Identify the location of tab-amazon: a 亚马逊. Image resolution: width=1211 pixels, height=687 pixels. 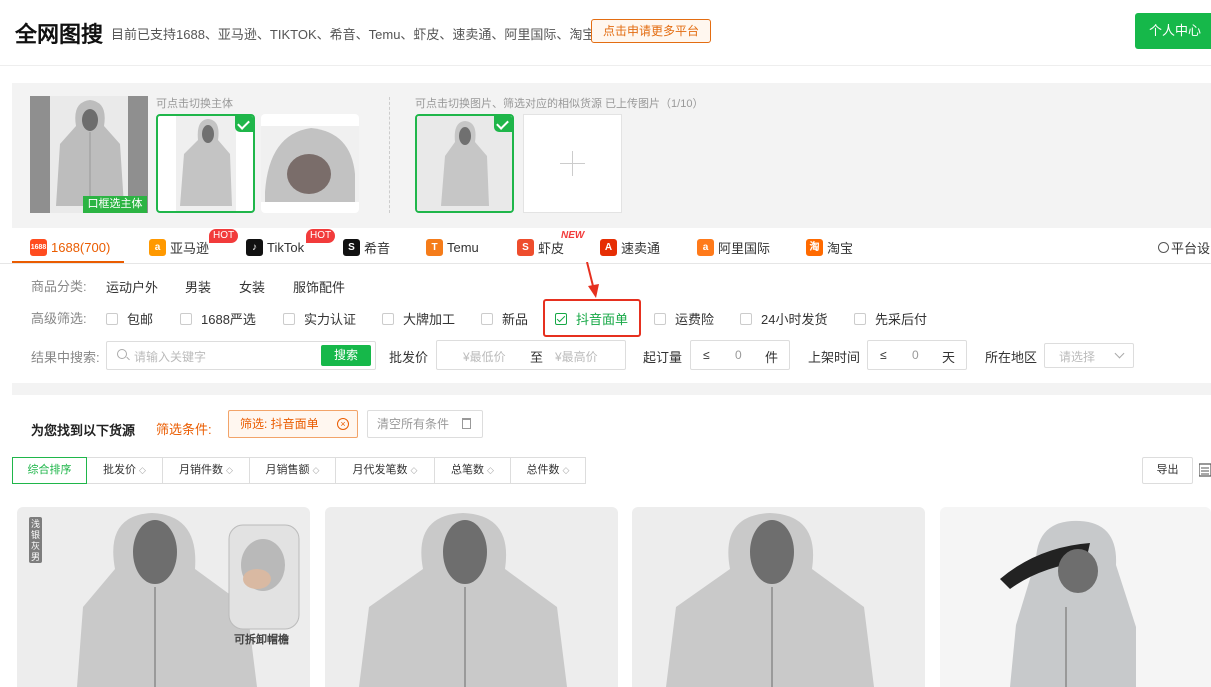
(179, 247).